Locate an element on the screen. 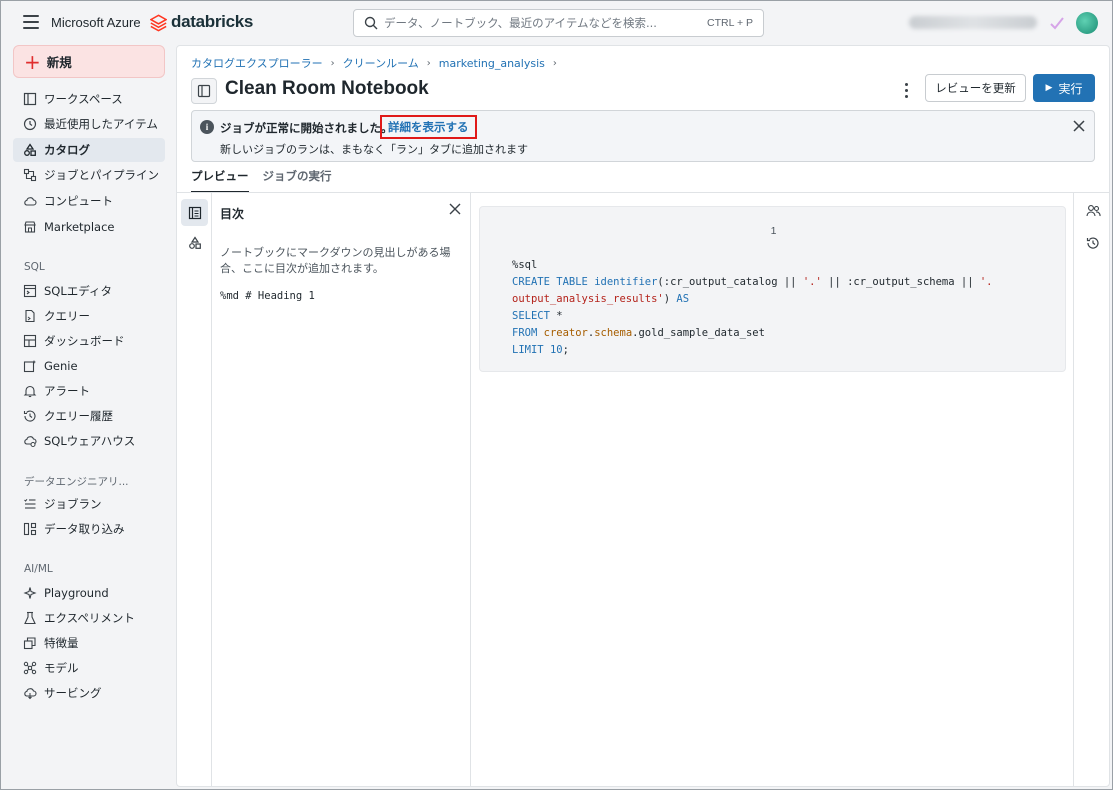 The height and width of the screenshot is (790, 1113). sidebar-item-sql-editor: SQLエディタ is located at coordinates (89, 291).